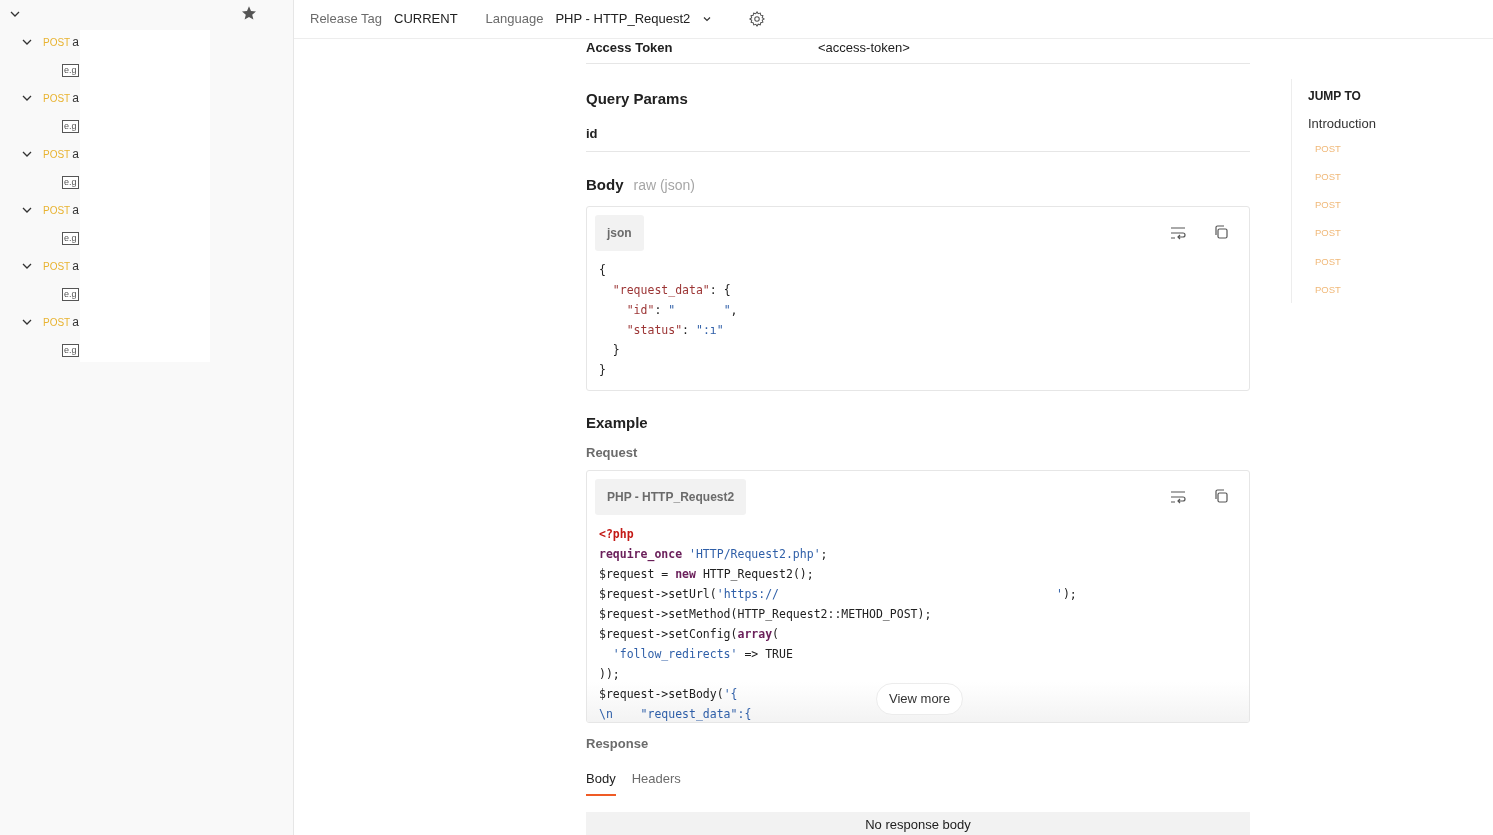  What do you see at coordinates (681, 310) in the screenshot?
I see `code-line: "id": " ",` at bounding box center [681, 310].